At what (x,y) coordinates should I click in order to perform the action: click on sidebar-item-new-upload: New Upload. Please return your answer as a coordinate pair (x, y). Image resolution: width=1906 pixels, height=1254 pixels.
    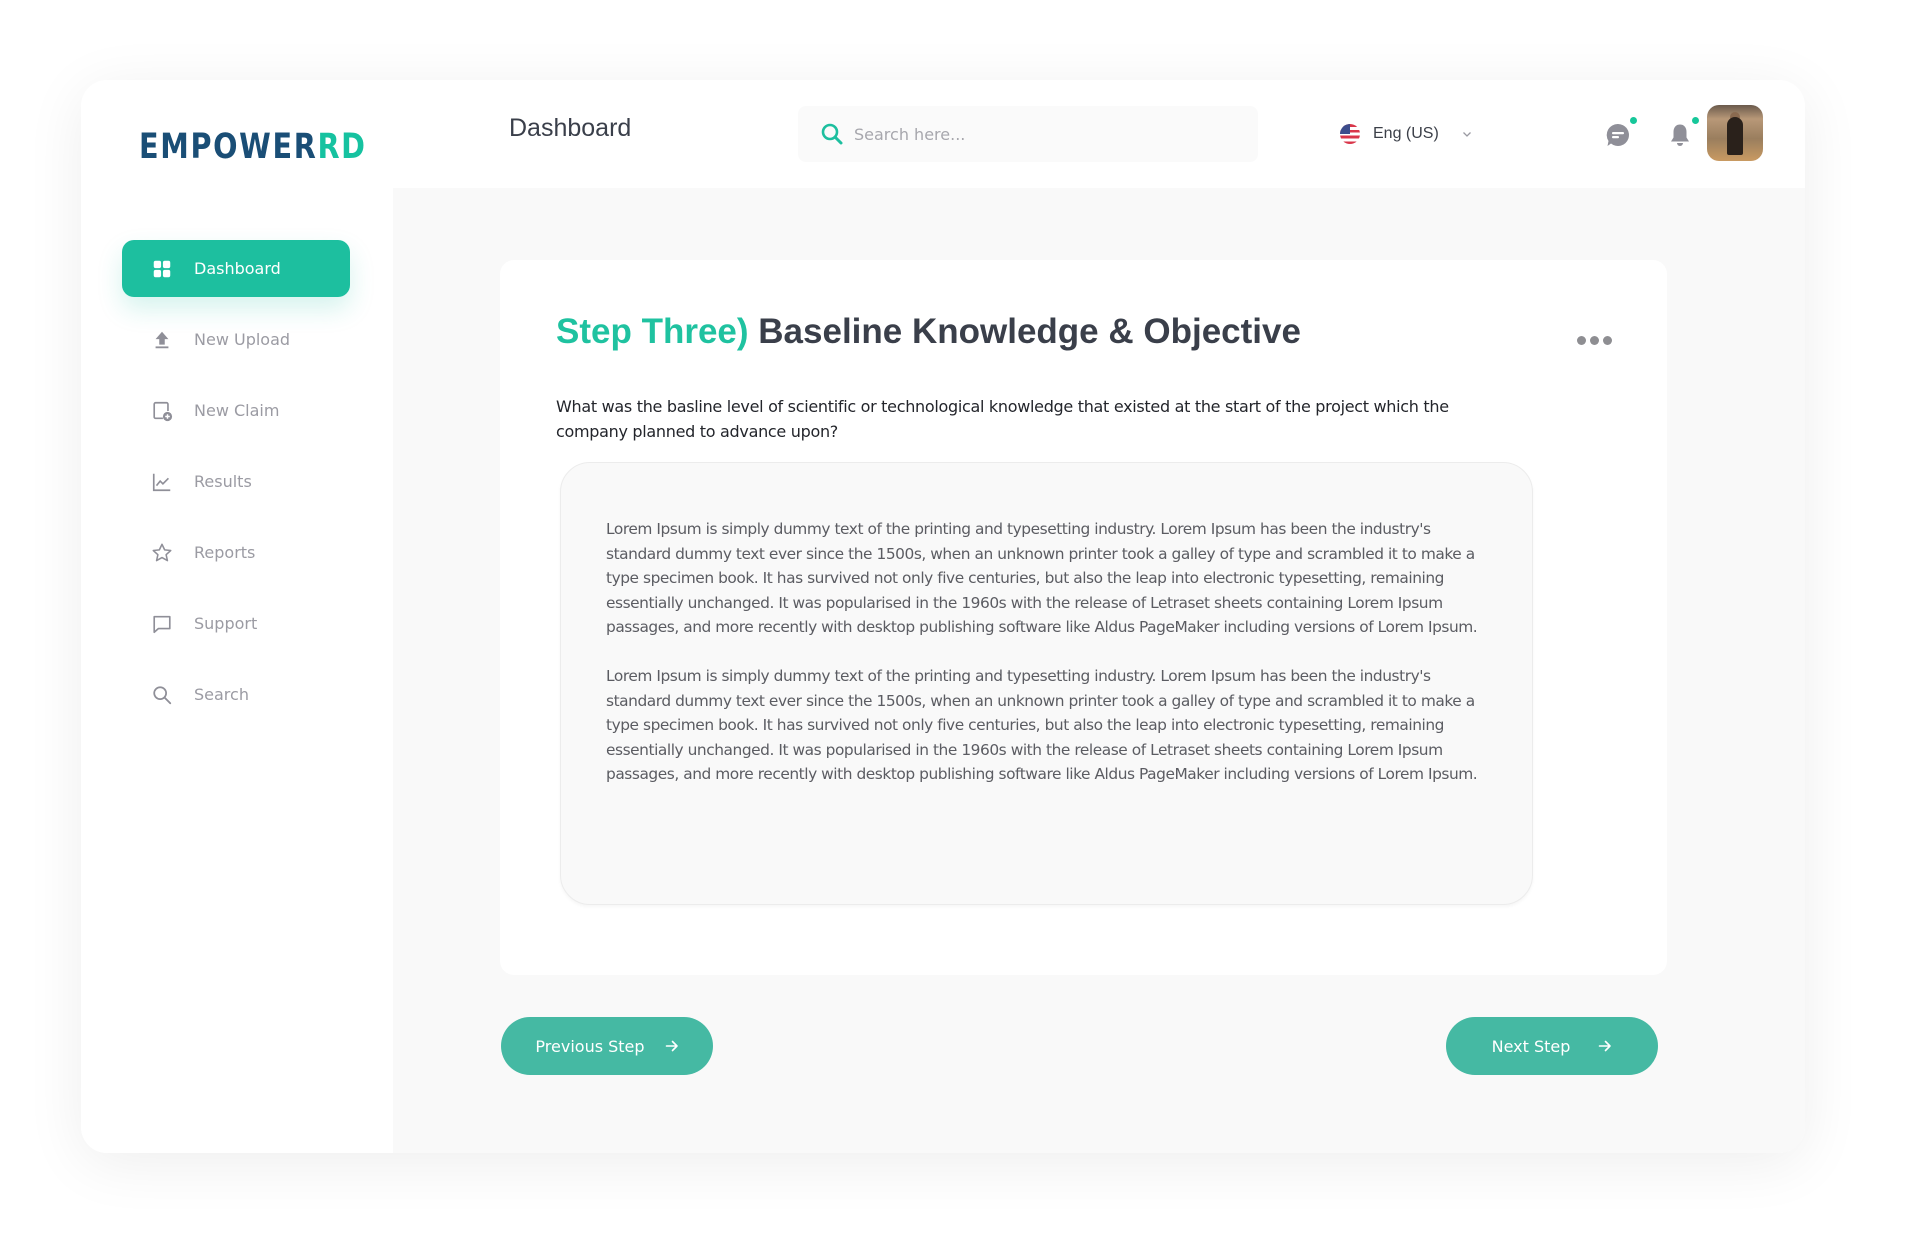
    Looking at the image, I should click on (236, 339).